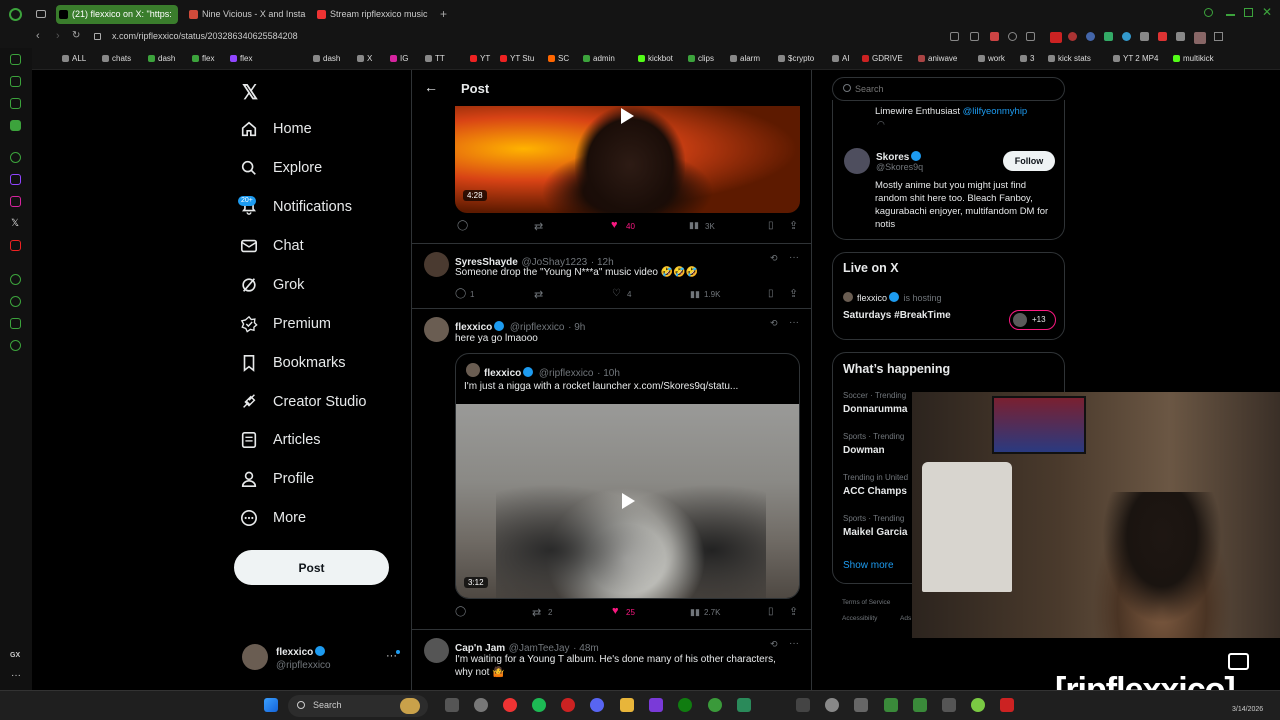 The height and width of the screenshot is (720, 1280). I want to click on app10-icon, so click(978, 705).